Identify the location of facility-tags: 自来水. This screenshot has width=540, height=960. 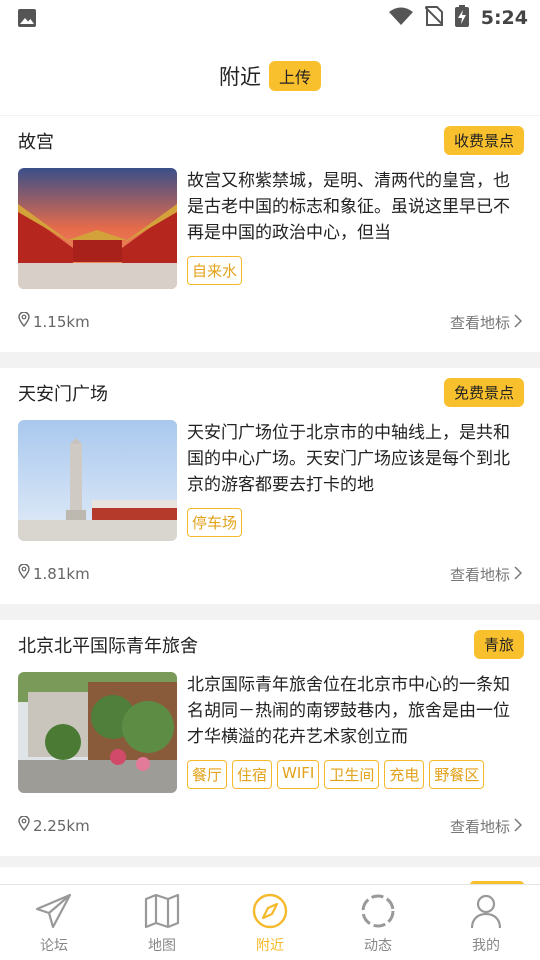
(215, 270).